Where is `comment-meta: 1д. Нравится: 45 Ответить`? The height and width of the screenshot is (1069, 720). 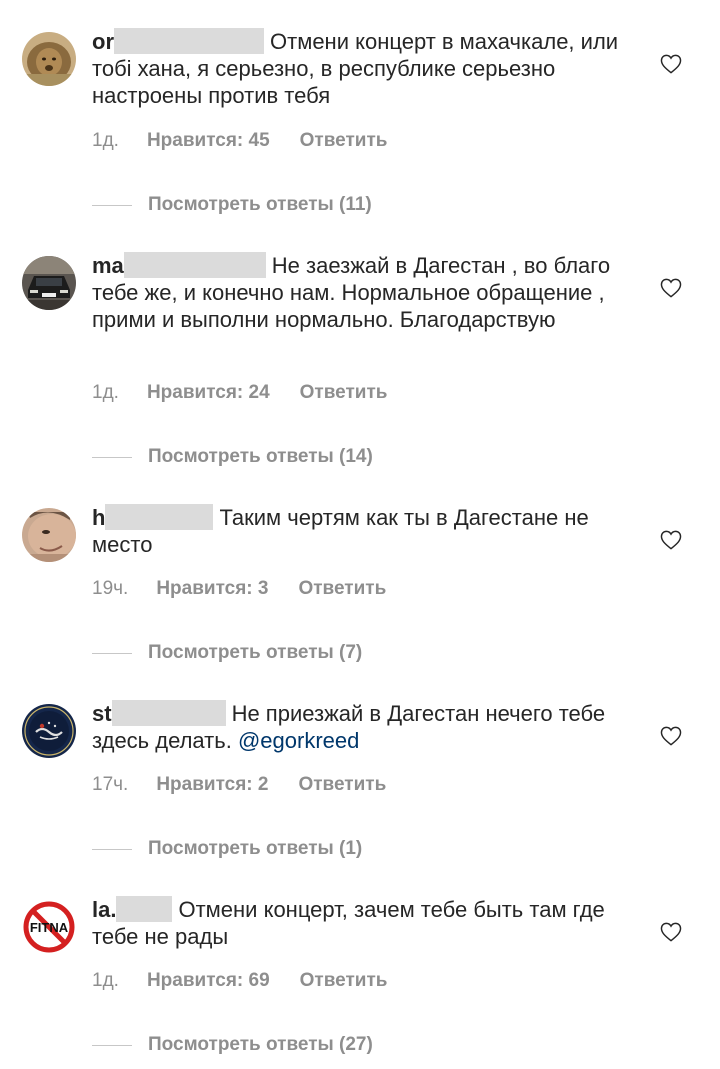 comment-meta: 1д. Нравится: 45 Ответить is located at coordinates (239, 141).